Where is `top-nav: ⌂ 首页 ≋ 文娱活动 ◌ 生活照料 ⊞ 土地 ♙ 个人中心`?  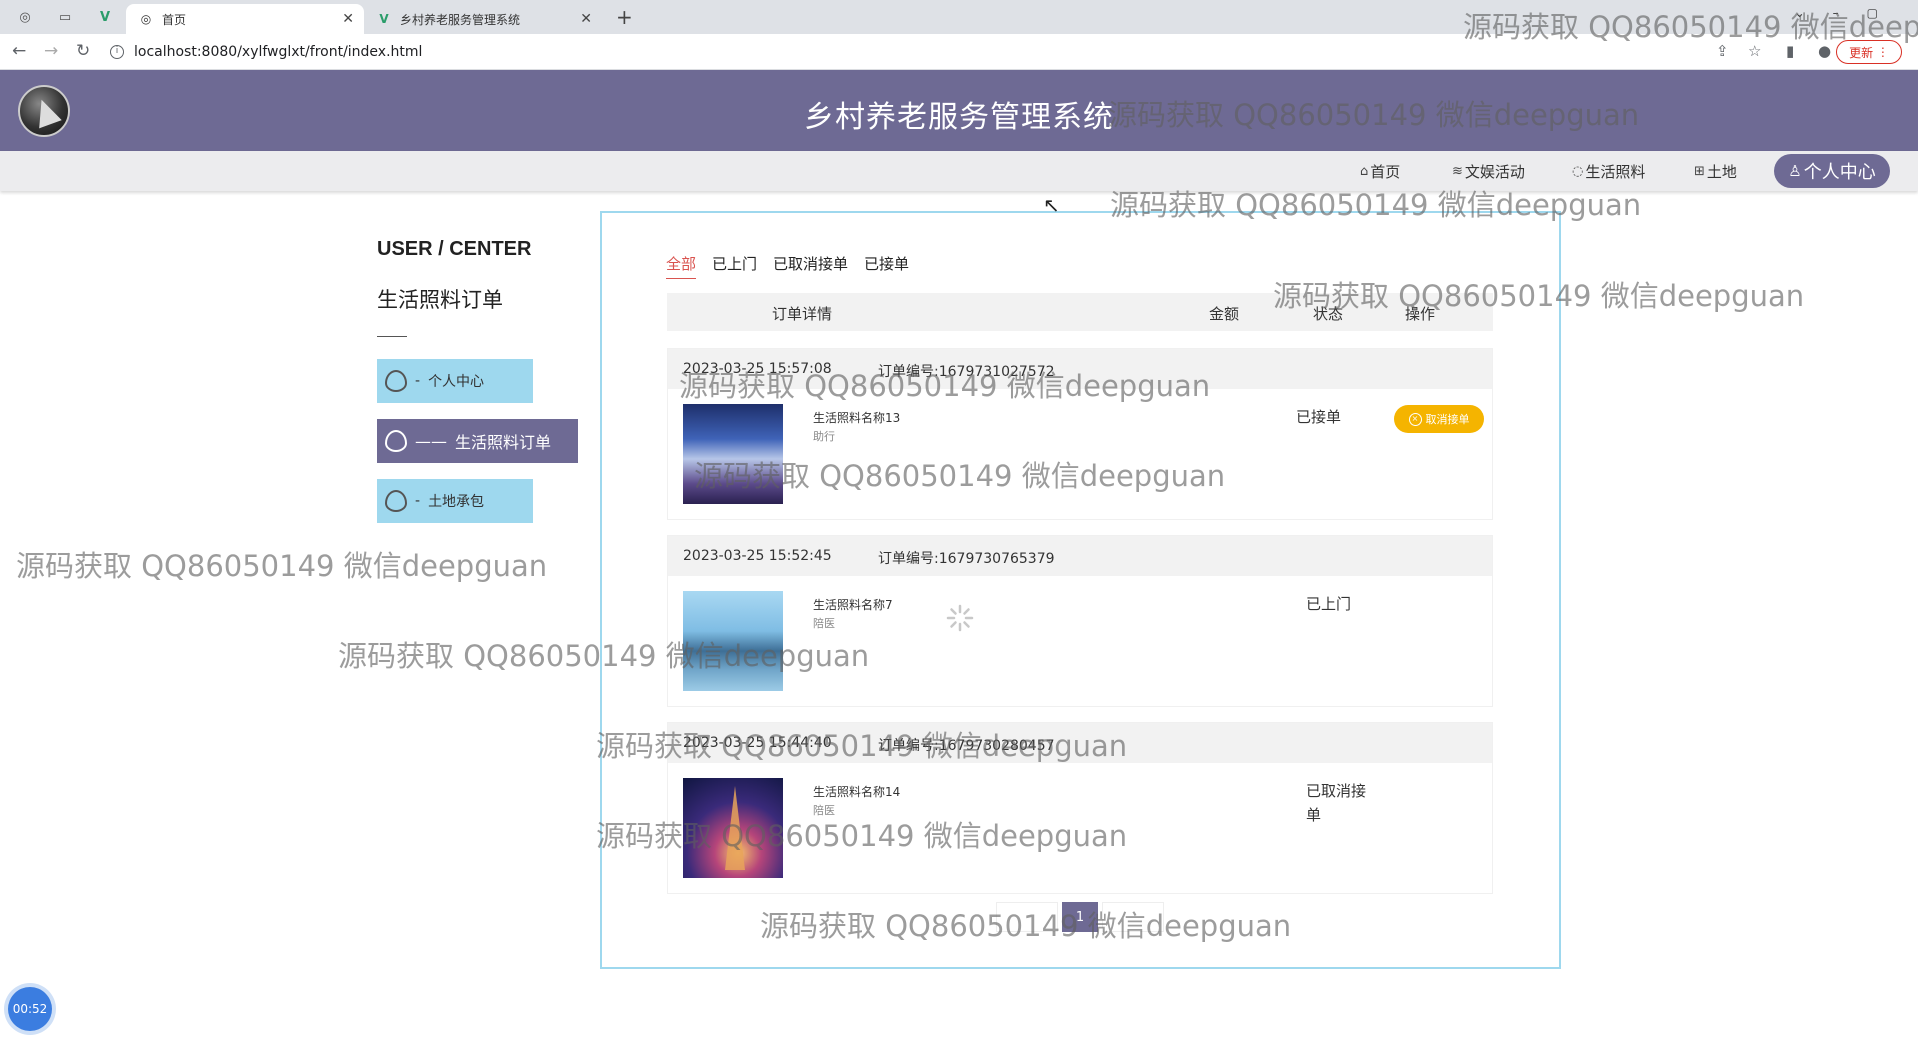 top-nav: ⌂ 首页 ≋ 文娱活动 ◌ 生活照料 ⊞ 土地 ♙ 个人中心 is located at coordinates (959, 171).